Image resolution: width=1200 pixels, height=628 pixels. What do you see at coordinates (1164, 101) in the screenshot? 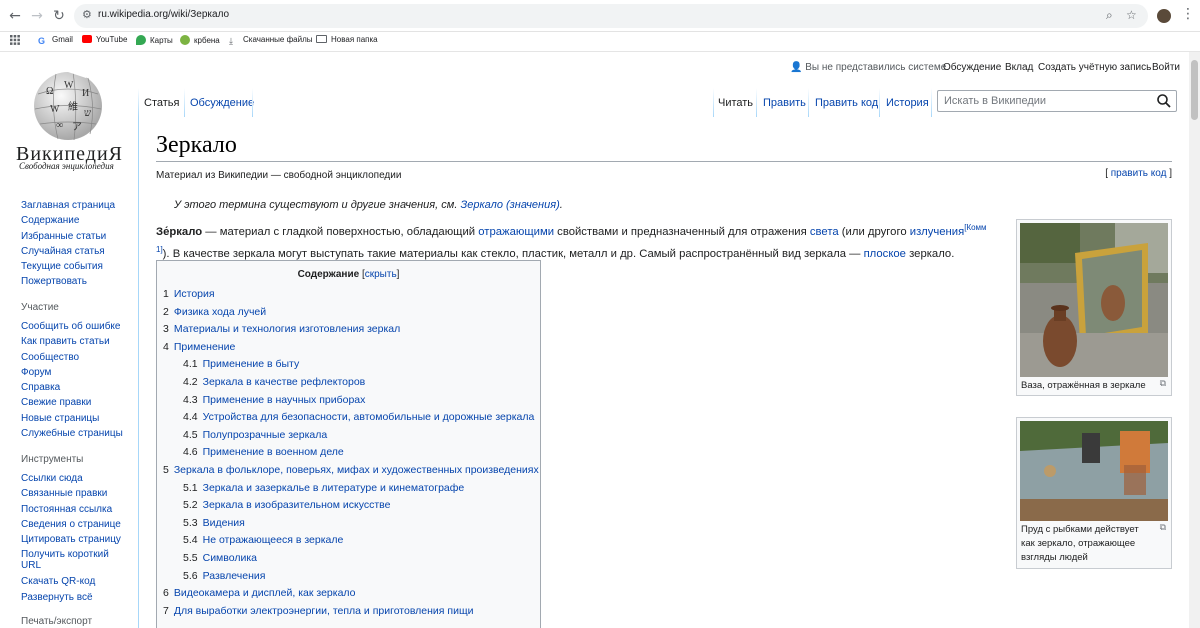
I see `search-icon` at bounding box center [1164, 101].